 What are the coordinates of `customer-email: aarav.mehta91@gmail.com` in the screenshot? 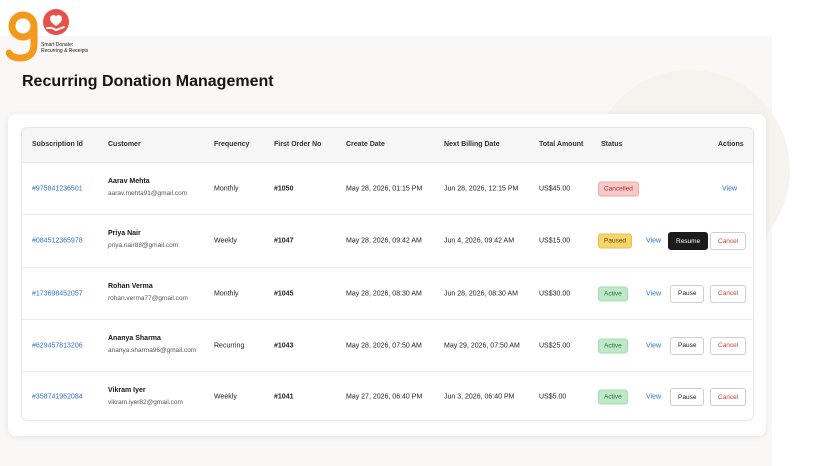 It's located at (148, 193).